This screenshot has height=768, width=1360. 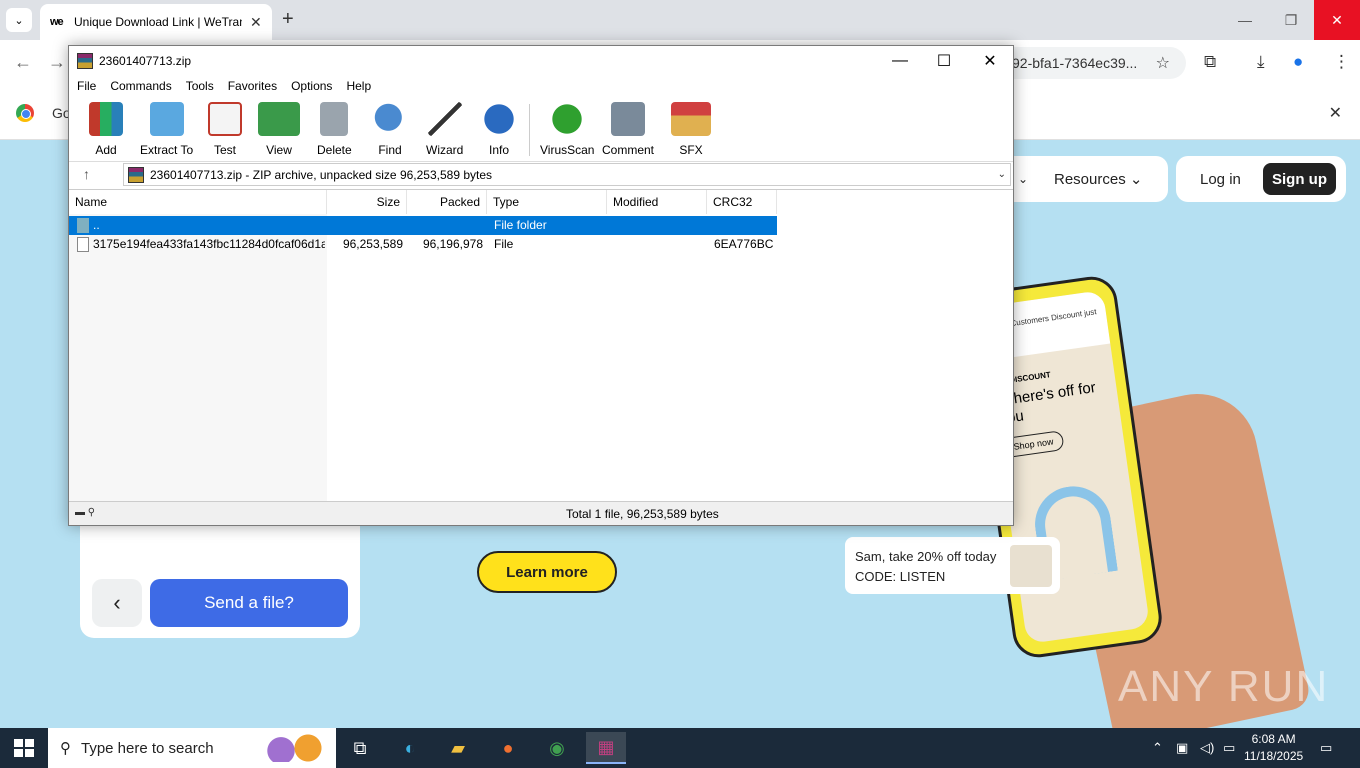 I want to click on file-explorer-icon: ▰, so click(x=458, y=748).